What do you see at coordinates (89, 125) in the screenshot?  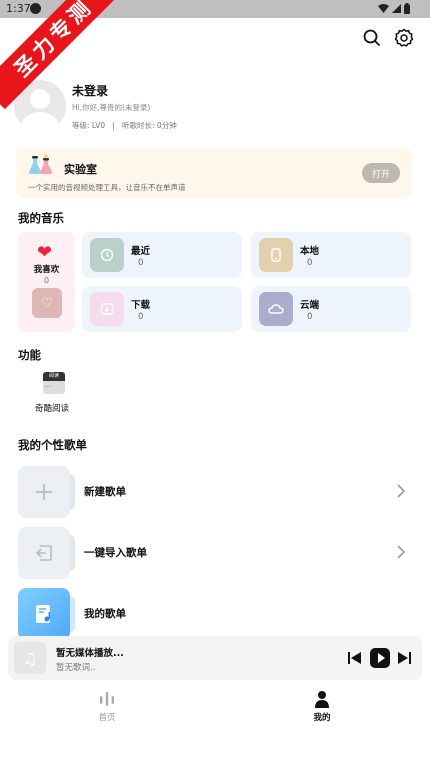 I see `profile-level: 等级: LV0` at bounding box center [89, 125].